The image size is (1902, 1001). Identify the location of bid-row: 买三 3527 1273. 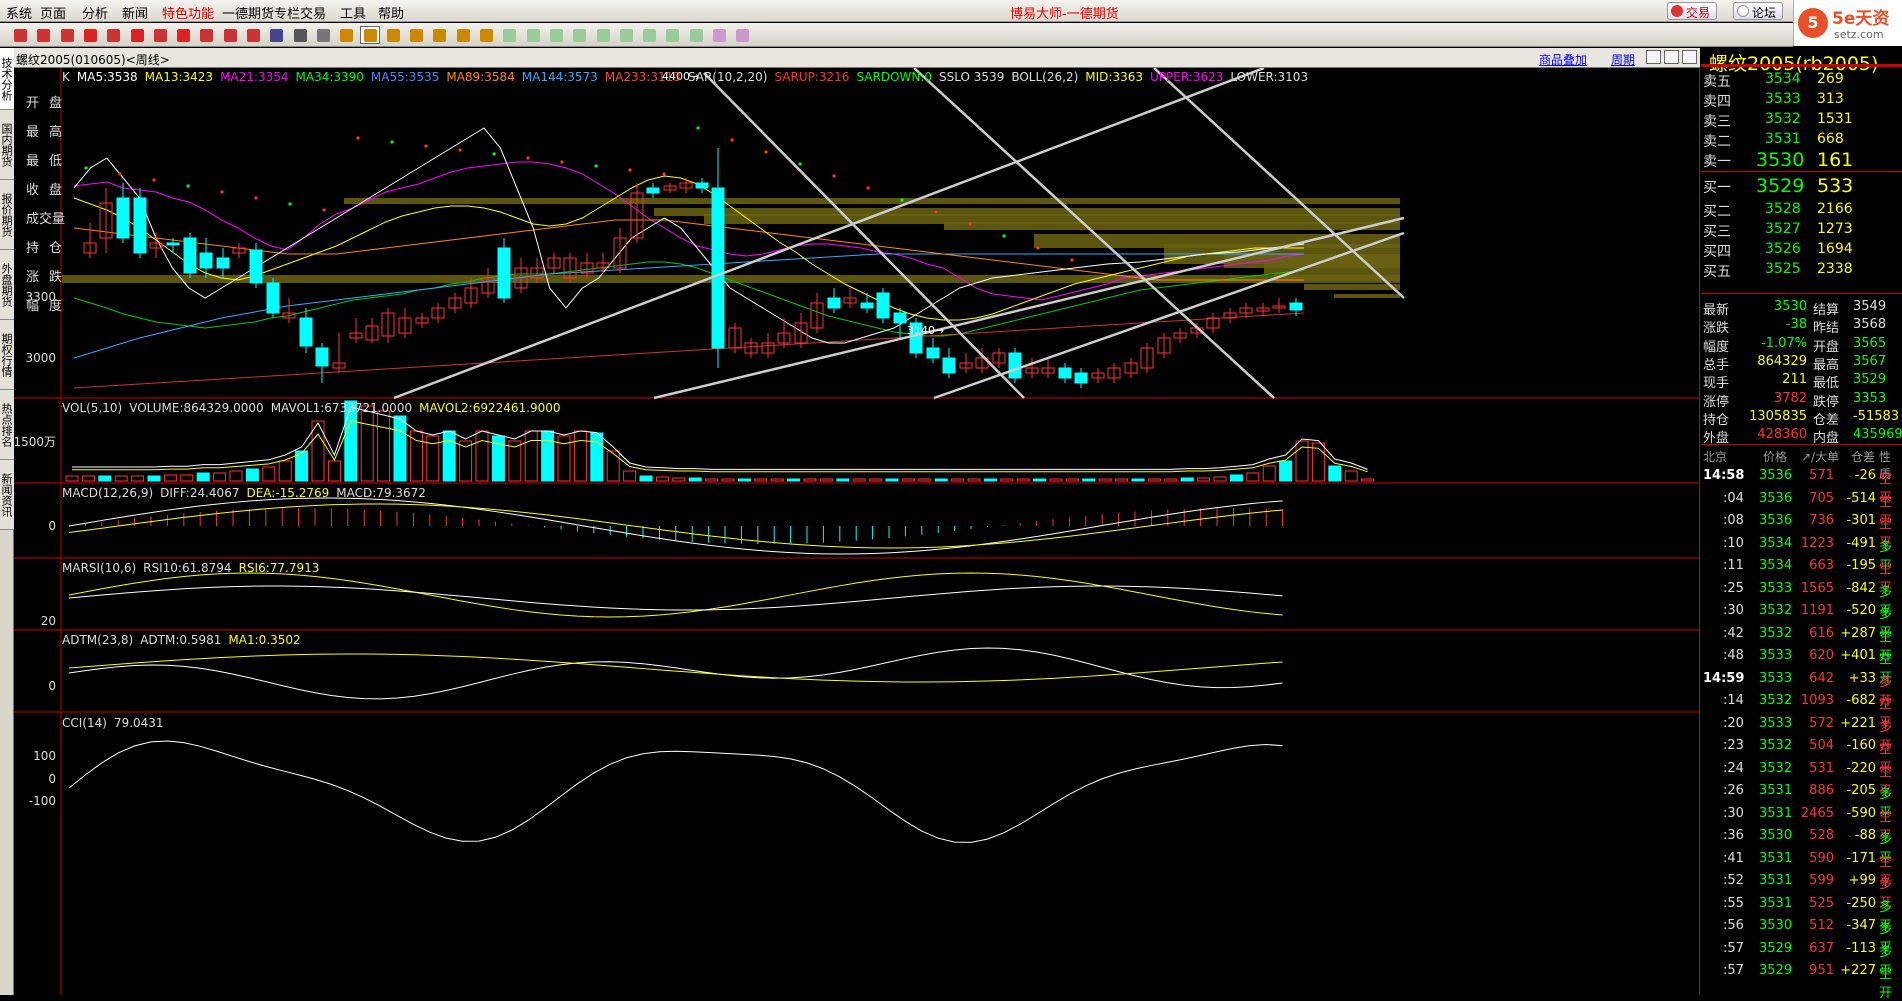
(1801, 229).